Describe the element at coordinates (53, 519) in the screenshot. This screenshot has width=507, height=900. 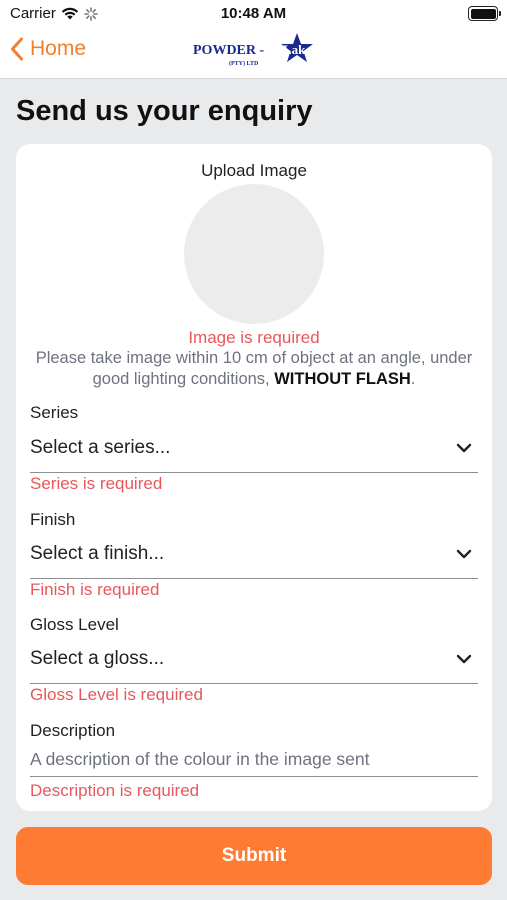
I see `finish-label: Finish` at that location.